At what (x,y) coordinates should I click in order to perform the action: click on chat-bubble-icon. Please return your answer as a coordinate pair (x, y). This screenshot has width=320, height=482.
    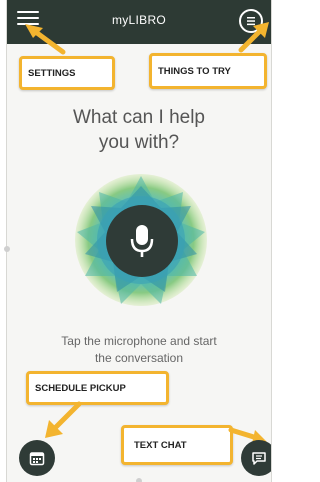
    Looking at the image, I should click on (259, 458).